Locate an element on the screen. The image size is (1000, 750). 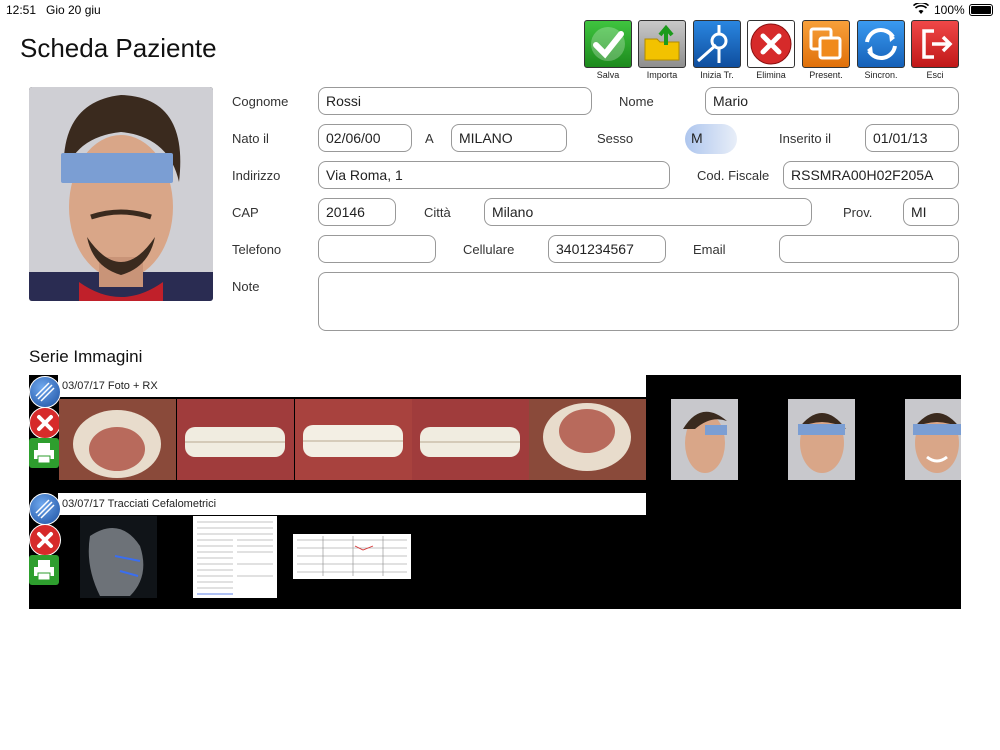
series-title-2: 03/07/17 Tracciati Cefalometrici is located at coordinates (352, 504).